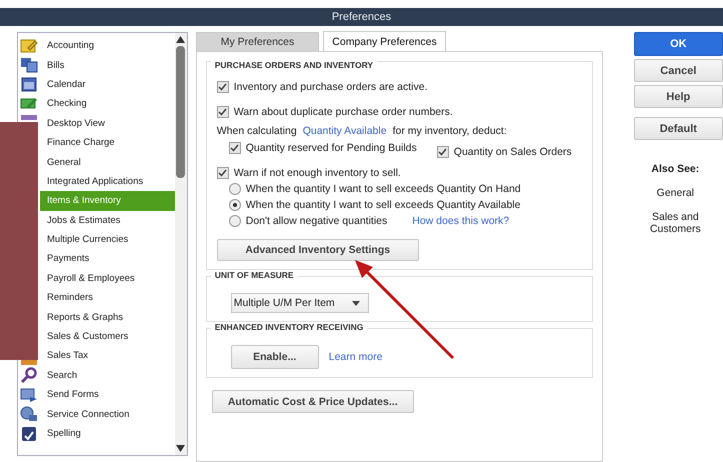 The image size is (723, 462). I want to click on search-icon, so click(29, 375).